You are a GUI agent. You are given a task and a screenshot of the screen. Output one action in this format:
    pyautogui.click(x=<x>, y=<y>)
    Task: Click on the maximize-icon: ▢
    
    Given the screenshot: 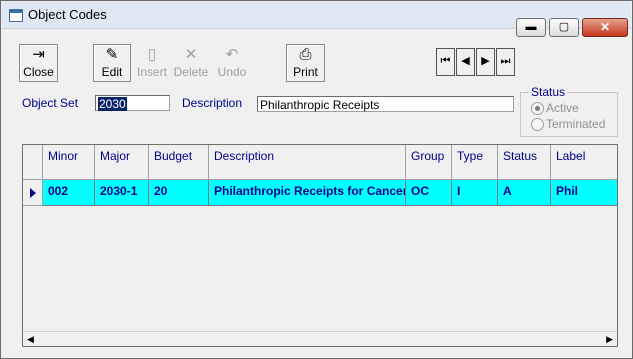 What is the action you would take?
    pyautogui.click(x=564, y=27)
    